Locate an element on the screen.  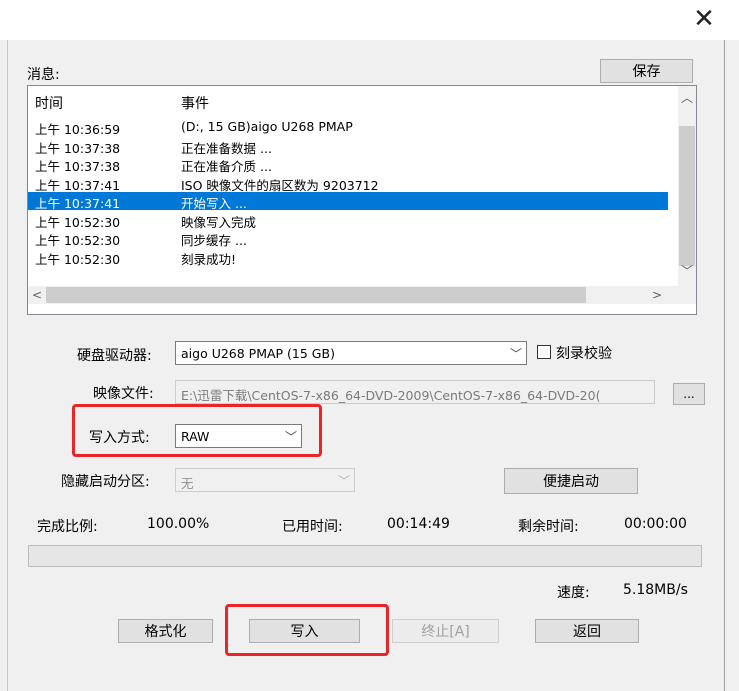
format-button: 格式化 is located at coordinates (165, 631).